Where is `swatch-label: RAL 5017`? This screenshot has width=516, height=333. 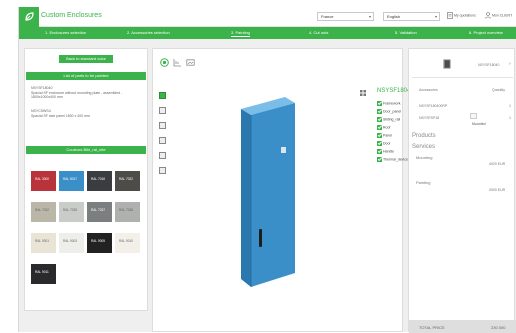 swatch-label: RAL 5017 is located at coordinates (70, 179).